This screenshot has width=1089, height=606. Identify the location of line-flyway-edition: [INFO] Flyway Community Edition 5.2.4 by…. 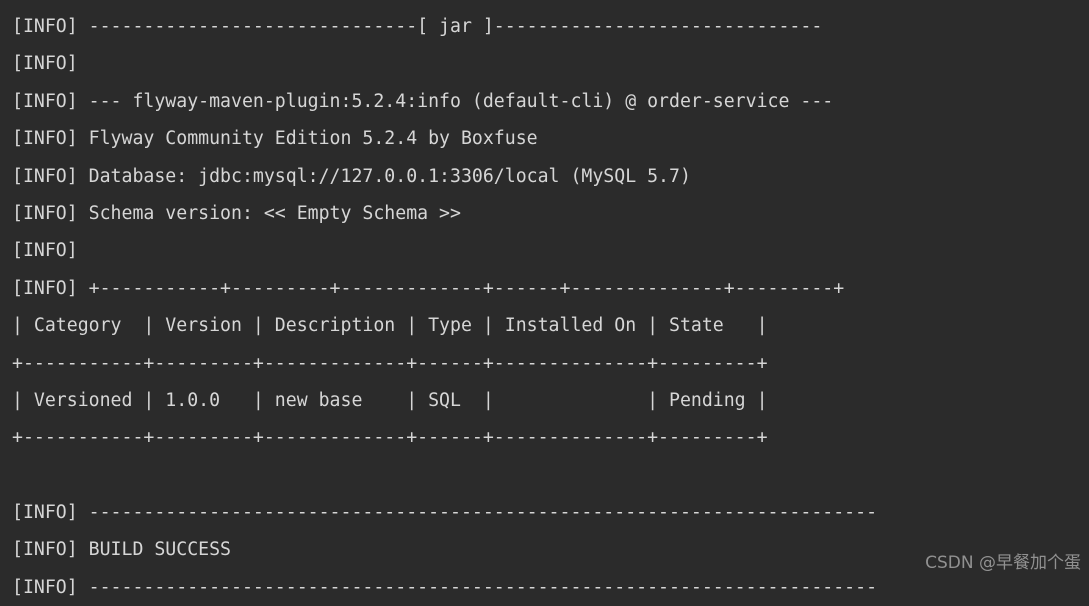
(275, 139).